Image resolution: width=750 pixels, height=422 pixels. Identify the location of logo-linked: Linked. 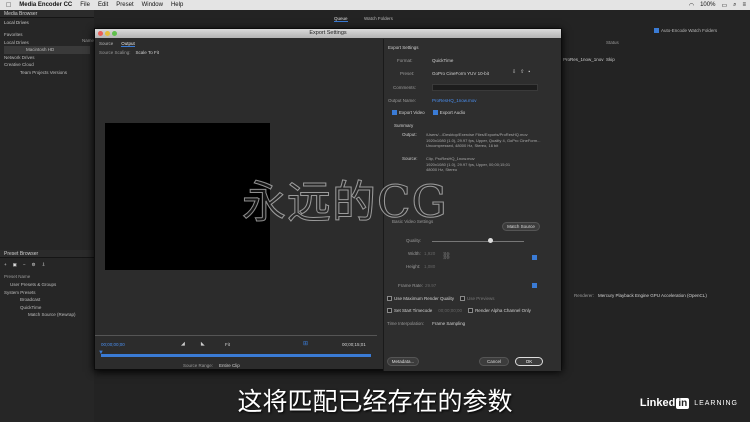
(657, 403).